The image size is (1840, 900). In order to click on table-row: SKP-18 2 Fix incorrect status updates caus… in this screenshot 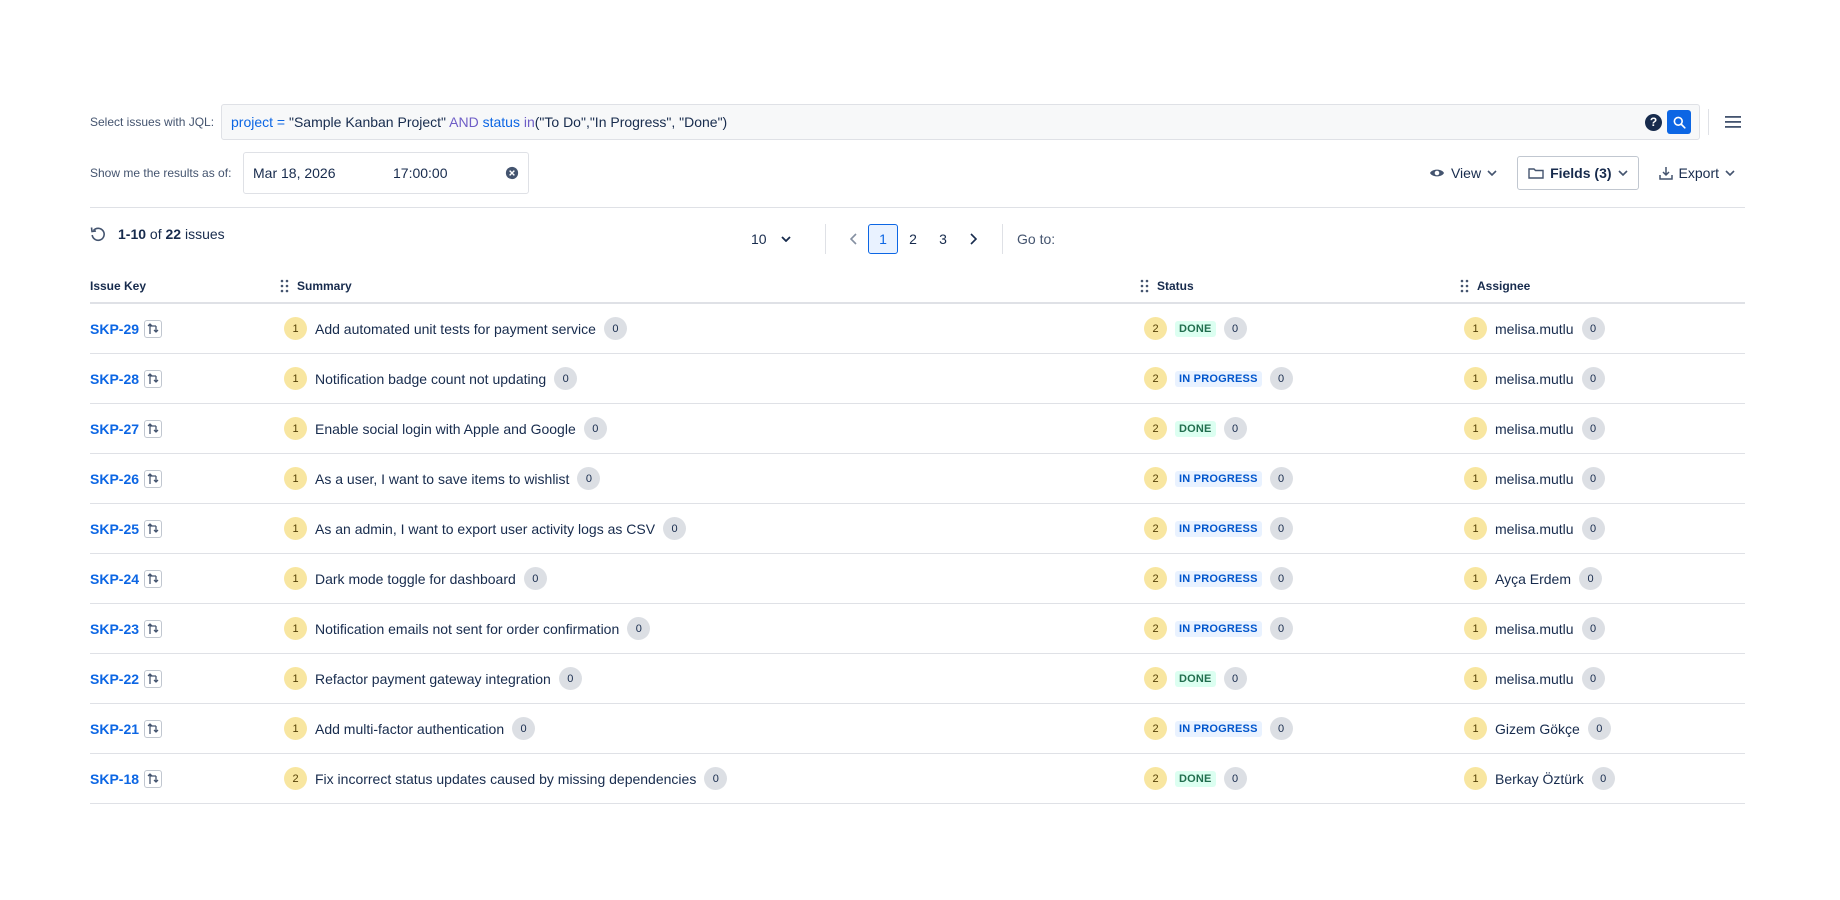, I will do `click(917, 778)`.